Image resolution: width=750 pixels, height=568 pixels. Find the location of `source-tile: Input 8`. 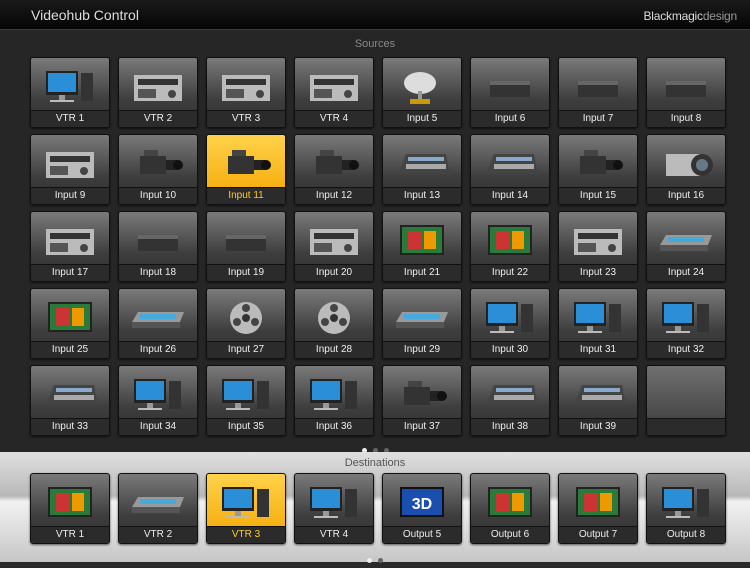

source-tile: Input 8 is located at coordinates (686, 92).